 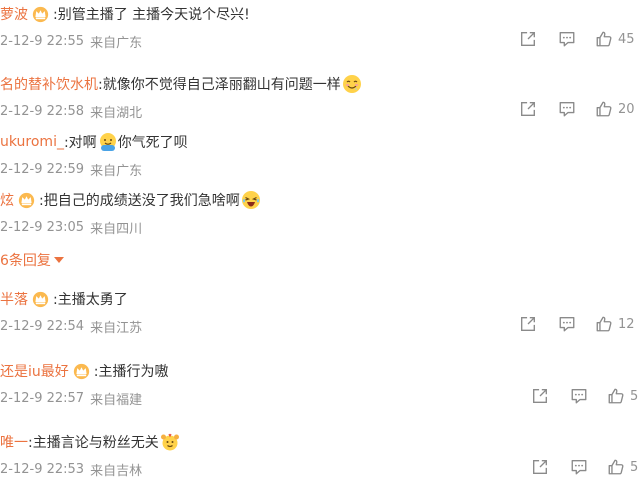 I want to click on comment-actions: 45, so click(x=579, y=39).